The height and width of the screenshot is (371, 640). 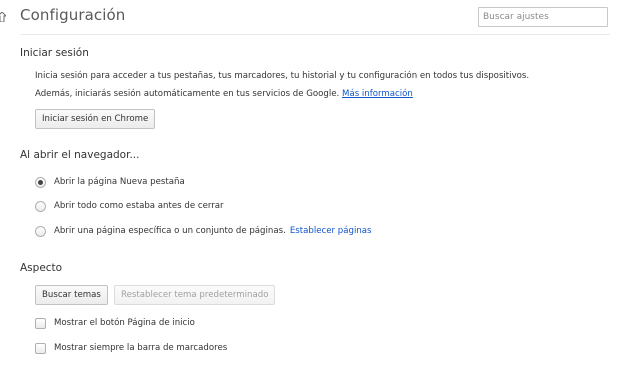 I want to click on partial-menu-icon, so click(x=3, y=17).